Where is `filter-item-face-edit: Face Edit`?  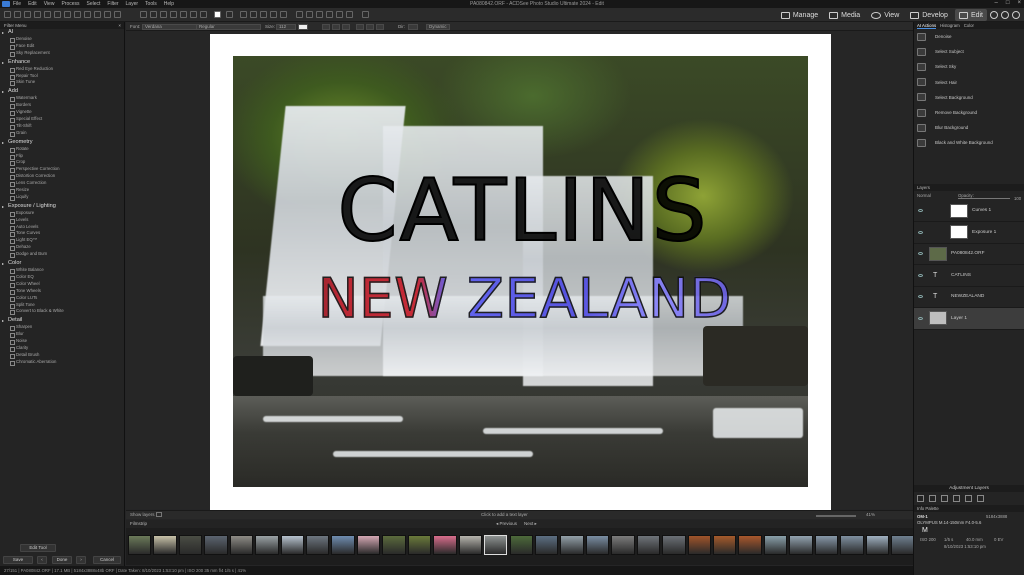 filter-item-face-edit: Face Edit is located at coordinates (62, 46).